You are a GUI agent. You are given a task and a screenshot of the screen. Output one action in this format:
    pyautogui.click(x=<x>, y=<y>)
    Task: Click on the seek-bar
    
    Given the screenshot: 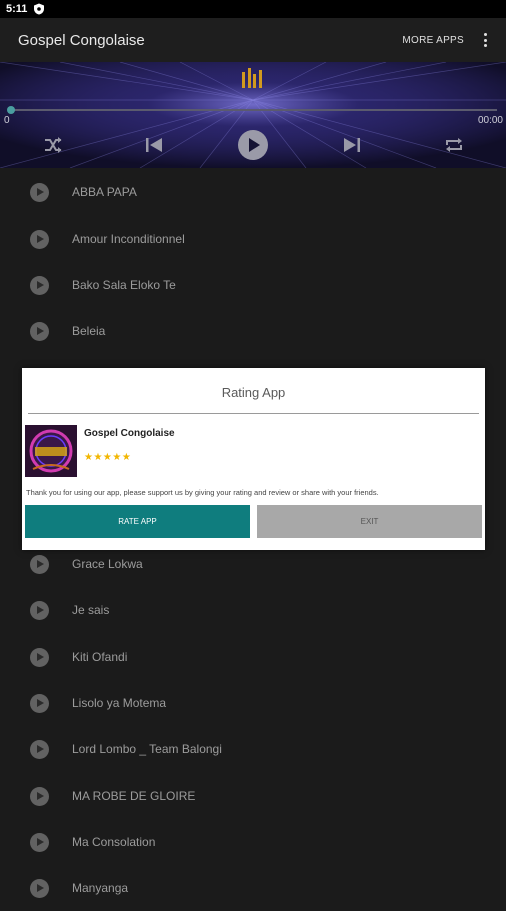 What is the action you would take?
    pyautogui.click(x=254, y=110)
    